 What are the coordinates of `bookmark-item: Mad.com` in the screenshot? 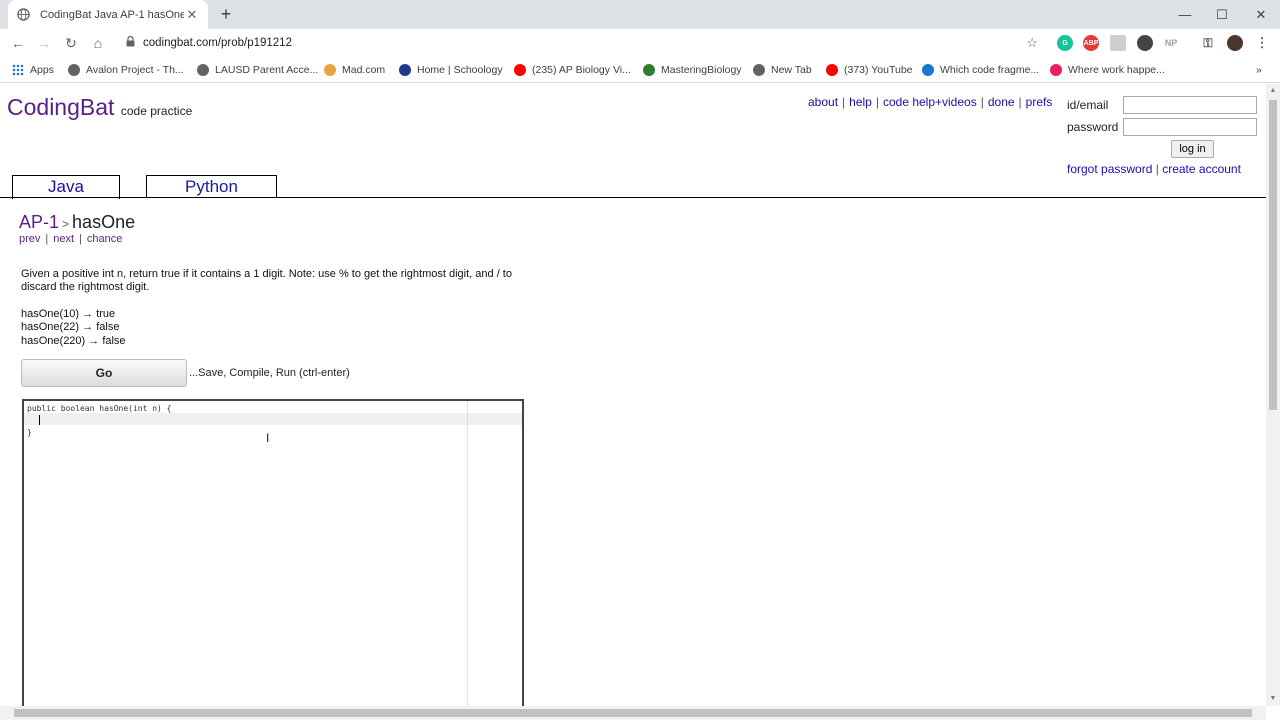 It's located at (354, 70).